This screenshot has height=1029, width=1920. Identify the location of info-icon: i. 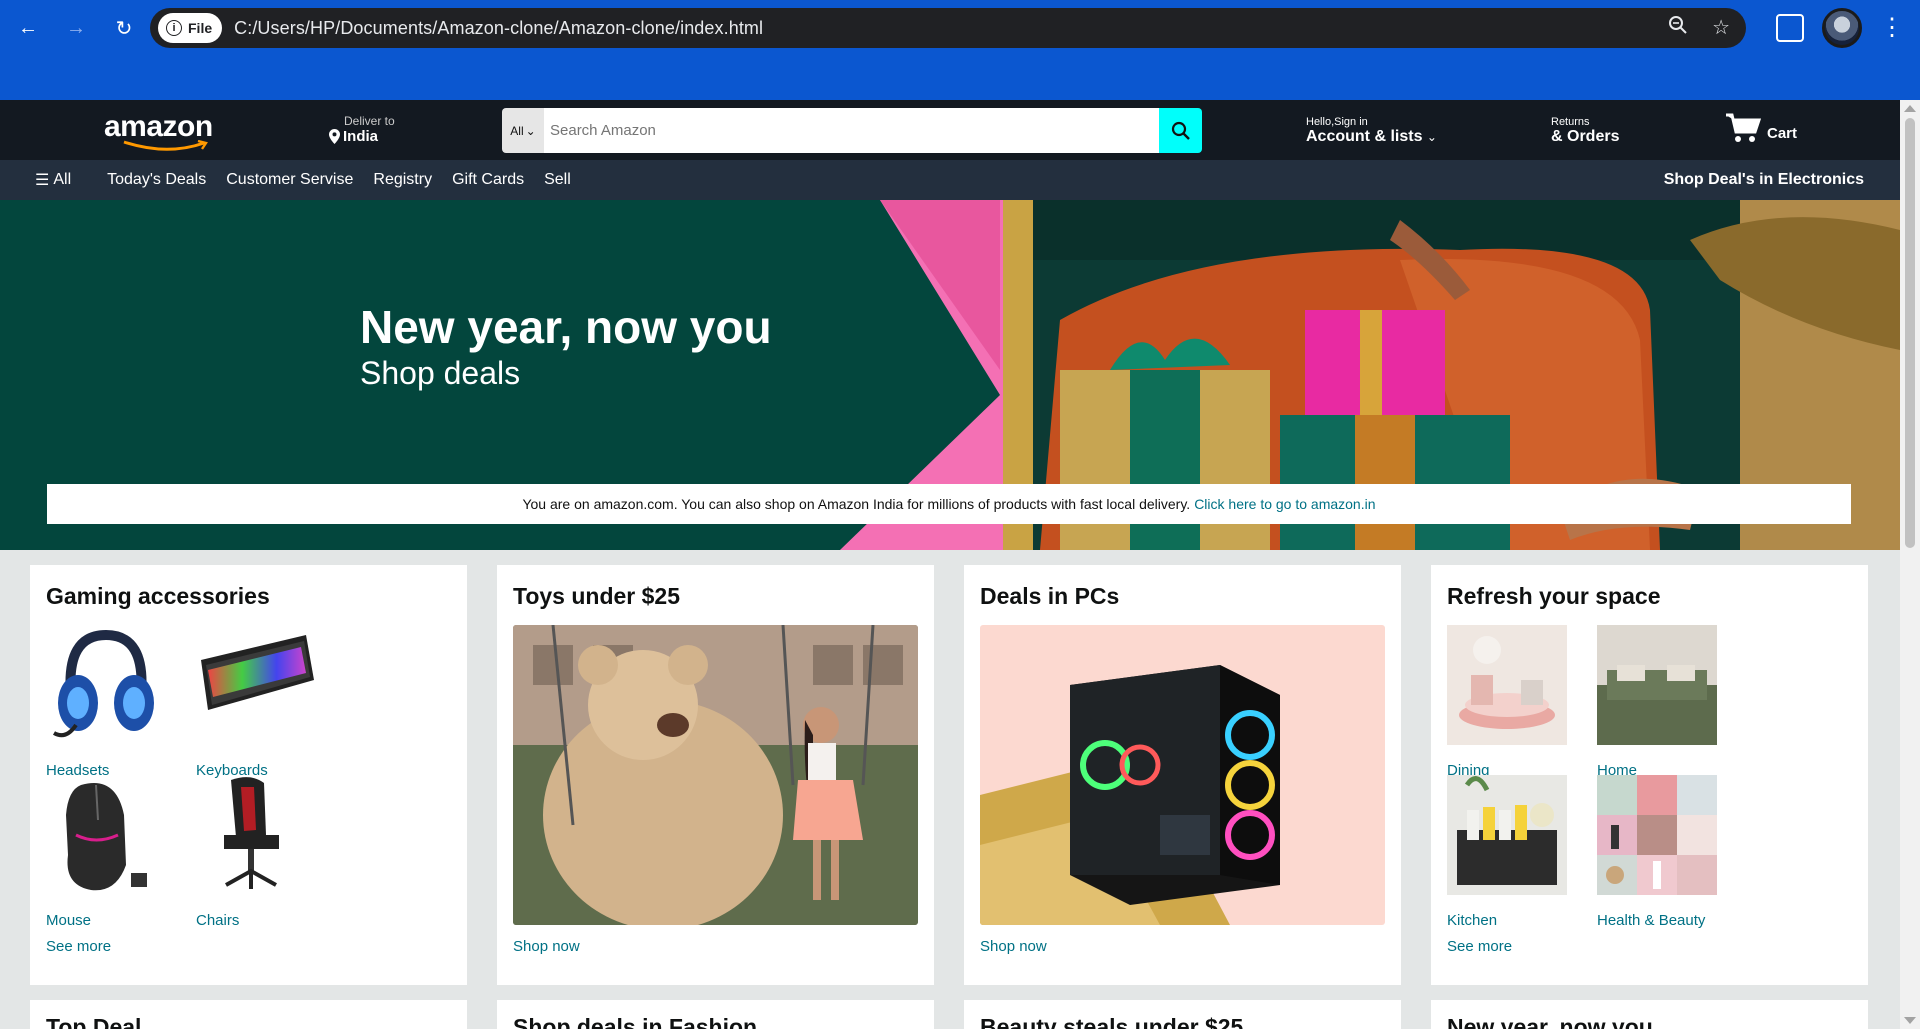
(174, 28).